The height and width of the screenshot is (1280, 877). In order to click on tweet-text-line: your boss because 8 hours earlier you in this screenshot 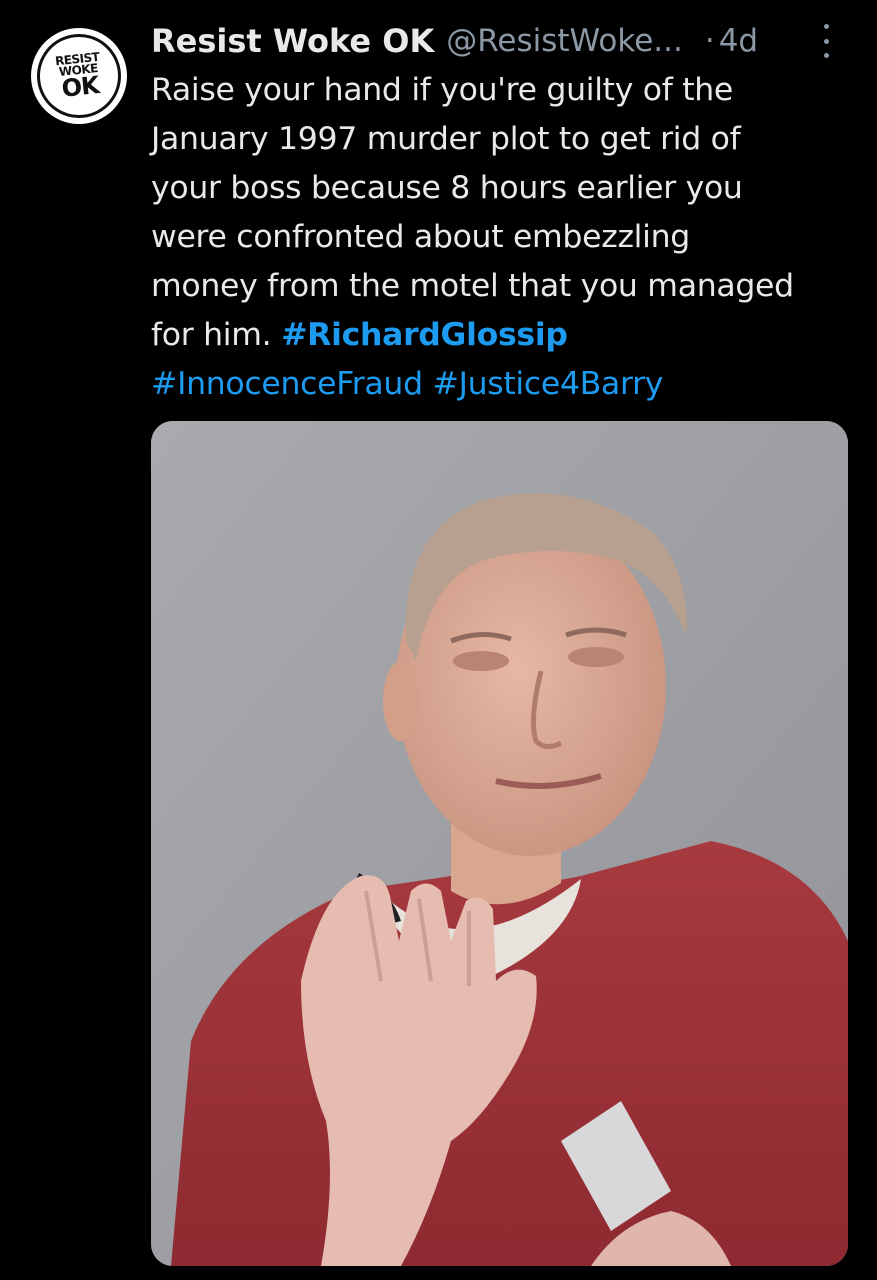, I will do `click(447, 188)`.